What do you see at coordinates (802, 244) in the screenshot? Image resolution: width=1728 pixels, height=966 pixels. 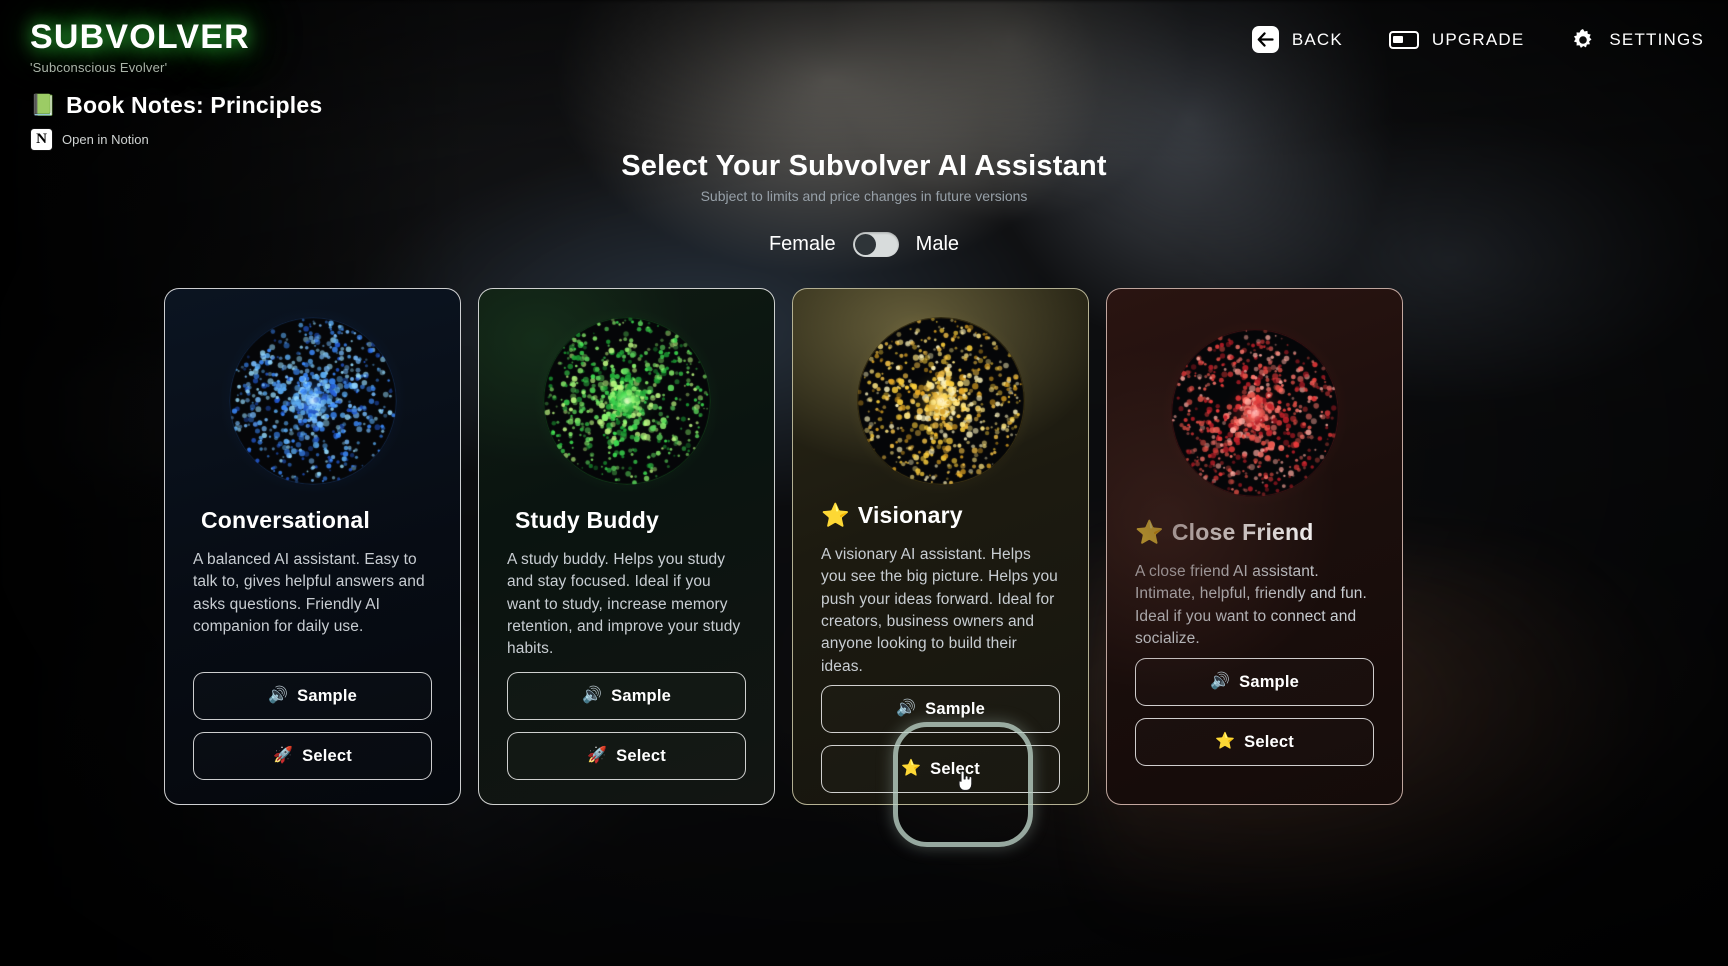 I see `gender-female-label: Female` at bounding box center [802, 244].